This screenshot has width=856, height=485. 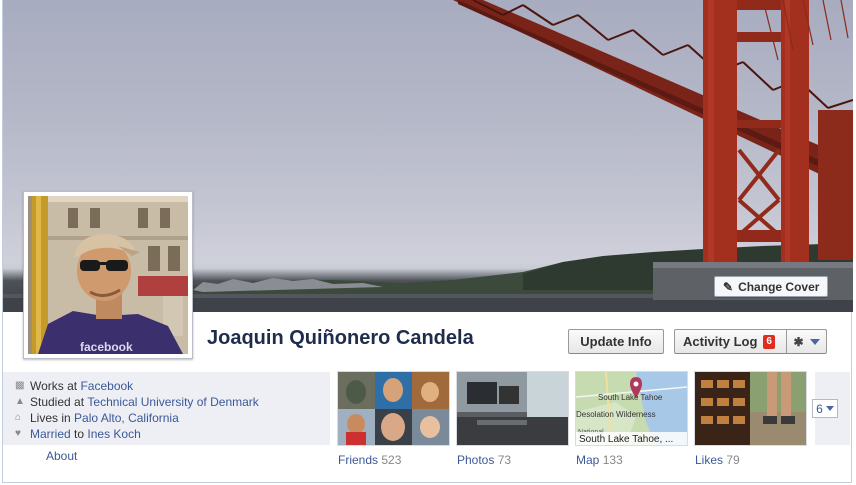 I want to click on house-icon: ⌂, so click(x=18, y=417).